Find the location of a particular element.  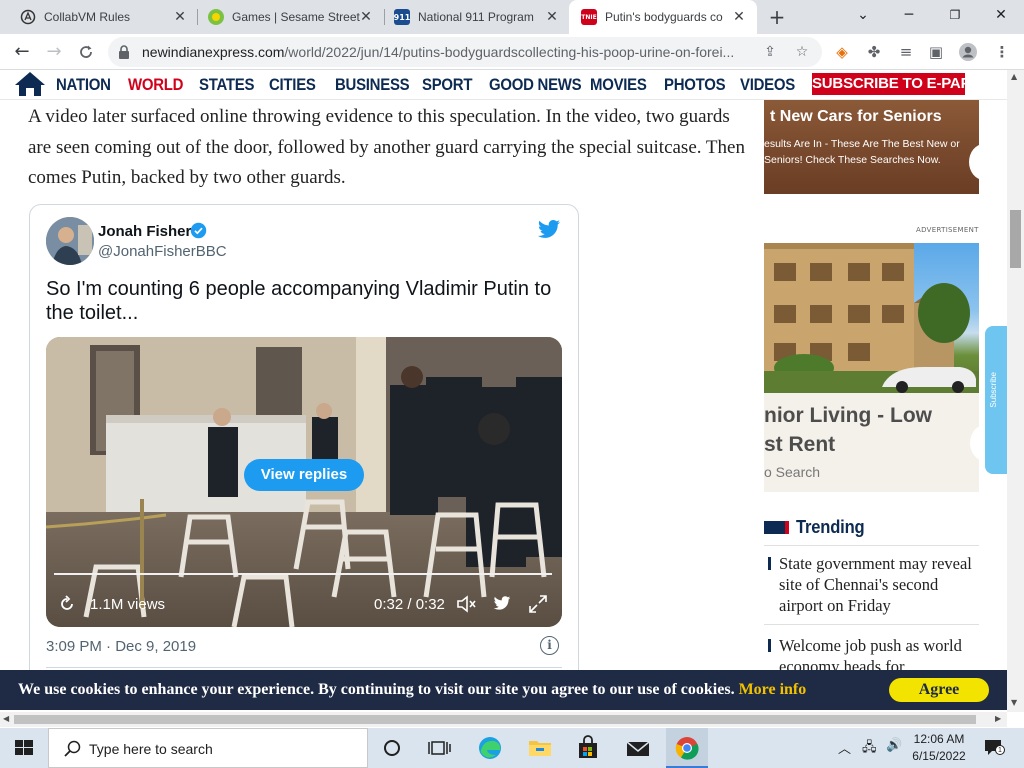

scroll-left-arrow-icon: ◀ is located at coordinates (6, 718).